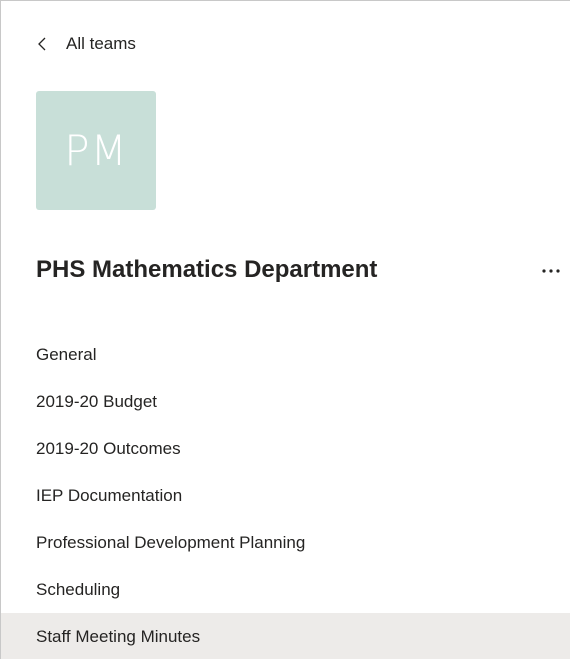 The image size is (570, 659). What do you see at coordinates (101, 43) in the screenshot?
I see `back-link-label: All teams` at bounding box center [101, 43].